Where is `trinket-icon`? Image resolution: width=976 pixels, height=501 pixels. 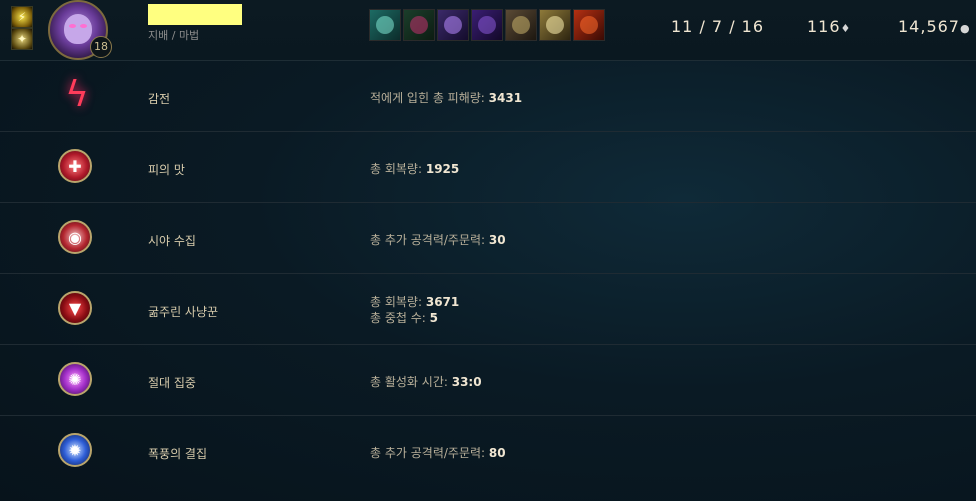
trinket-icon is located at coordinates (589, 25).